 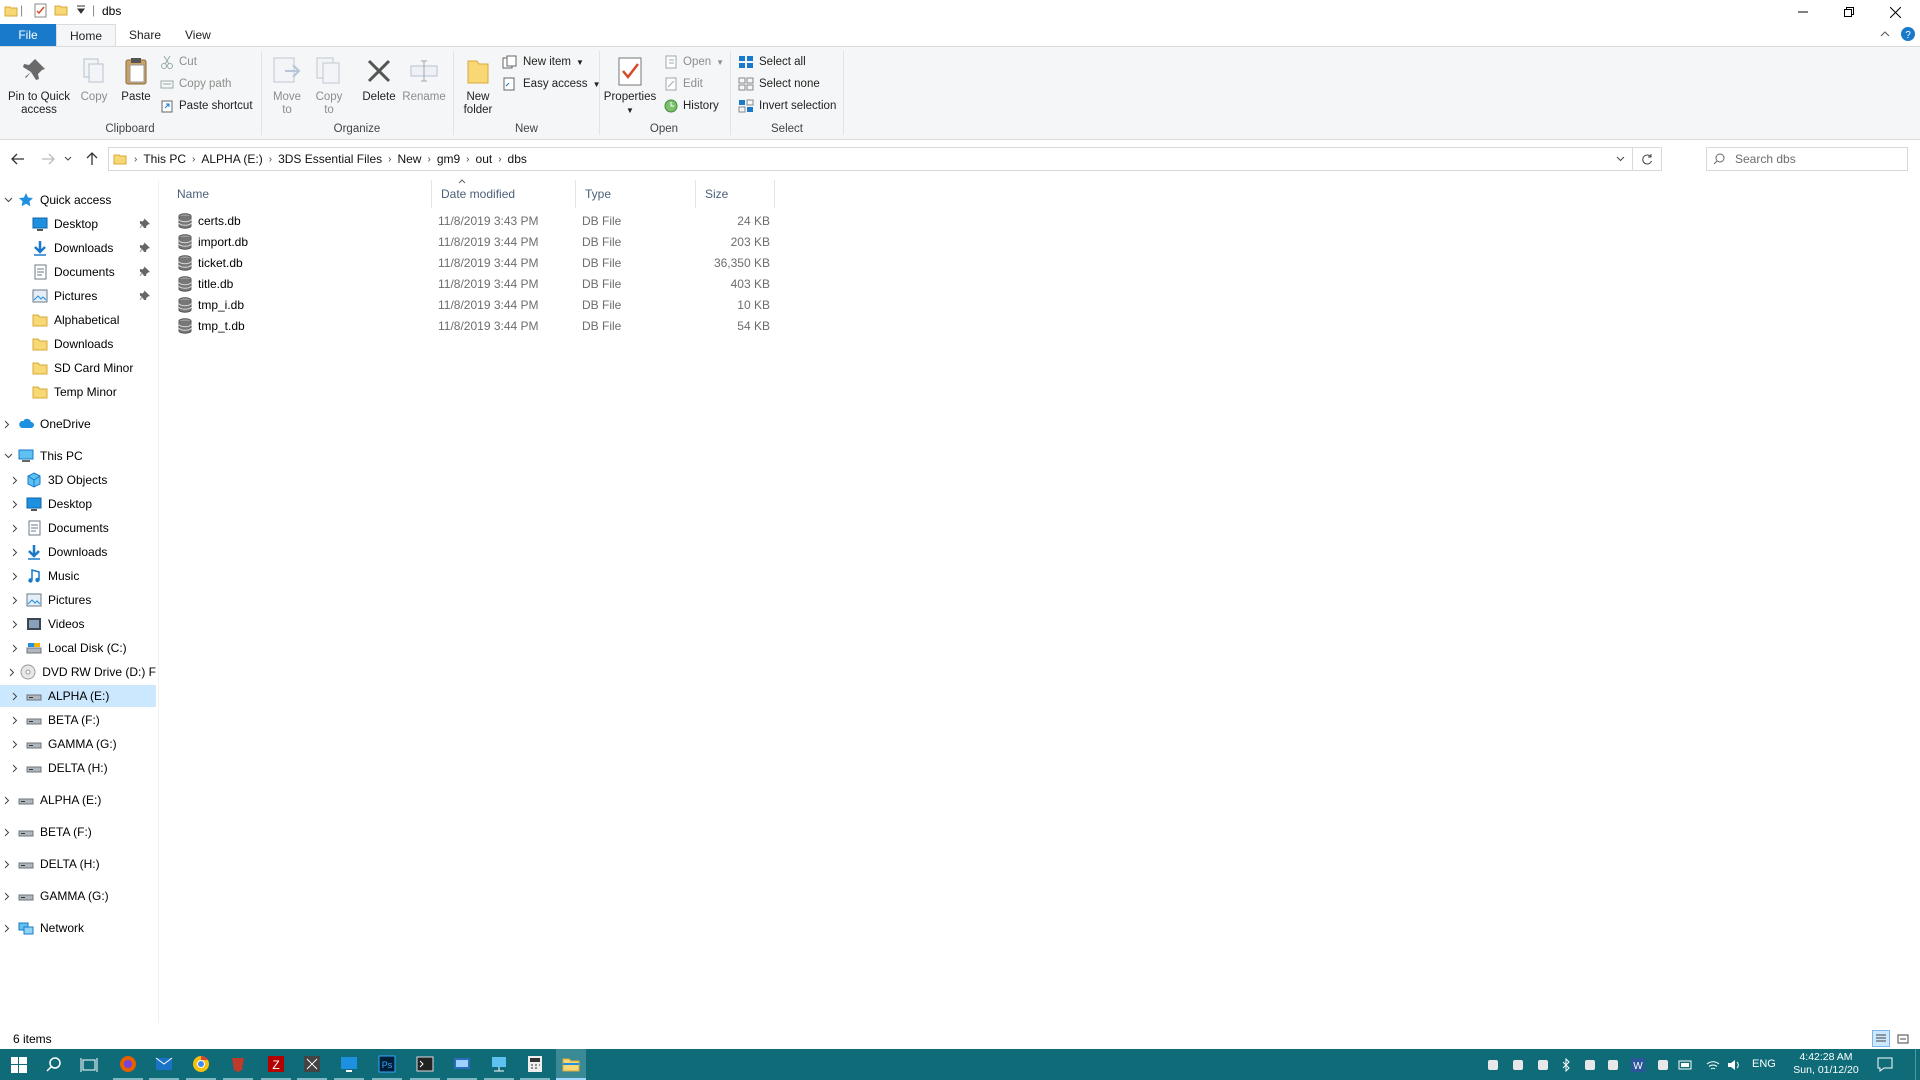 What do you see at coordinates (78, 424) in the screenshot?
I see `nav-onedrive: OneDrive` at bounding box center [78, 424].